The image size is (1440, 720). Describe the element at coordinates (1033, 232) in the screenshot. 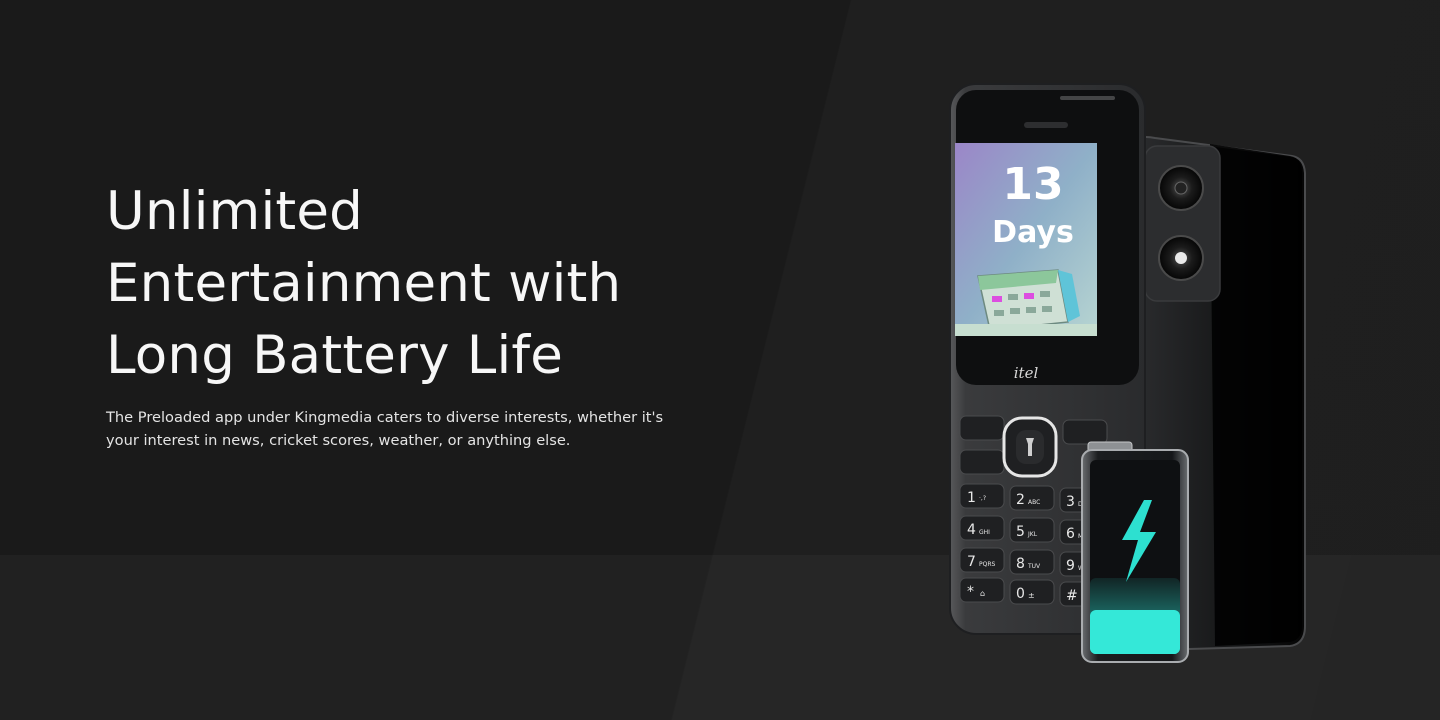

I see `screen-label: Days` at that location.